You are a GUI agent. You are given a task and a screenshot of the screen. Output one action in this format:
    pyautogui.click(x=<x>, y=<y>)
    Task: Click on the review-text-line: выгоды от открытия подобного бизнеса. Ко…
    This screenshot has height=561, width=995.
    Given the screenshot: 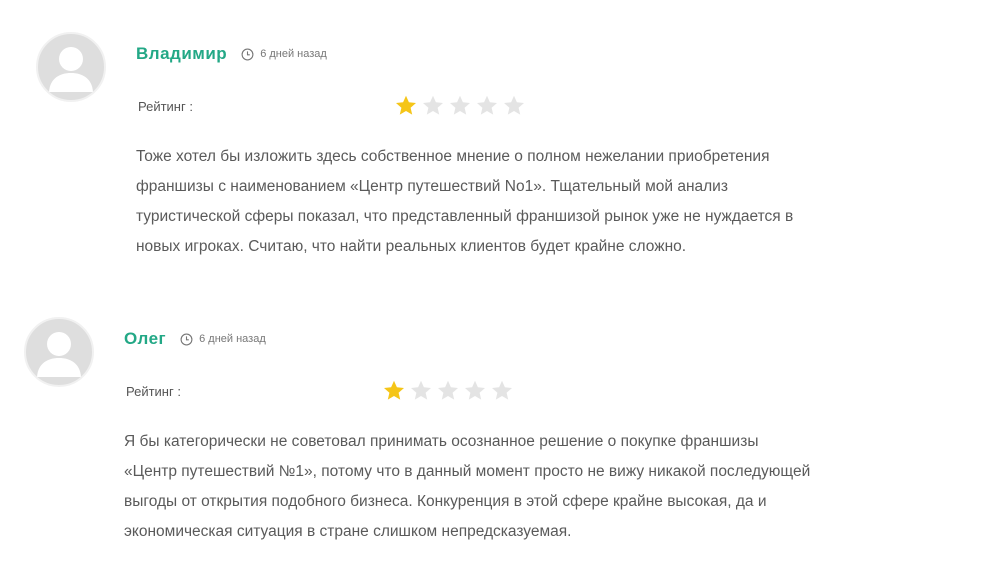 What is the action you would take?
    pyautogui.click(x=445, y=501)
    